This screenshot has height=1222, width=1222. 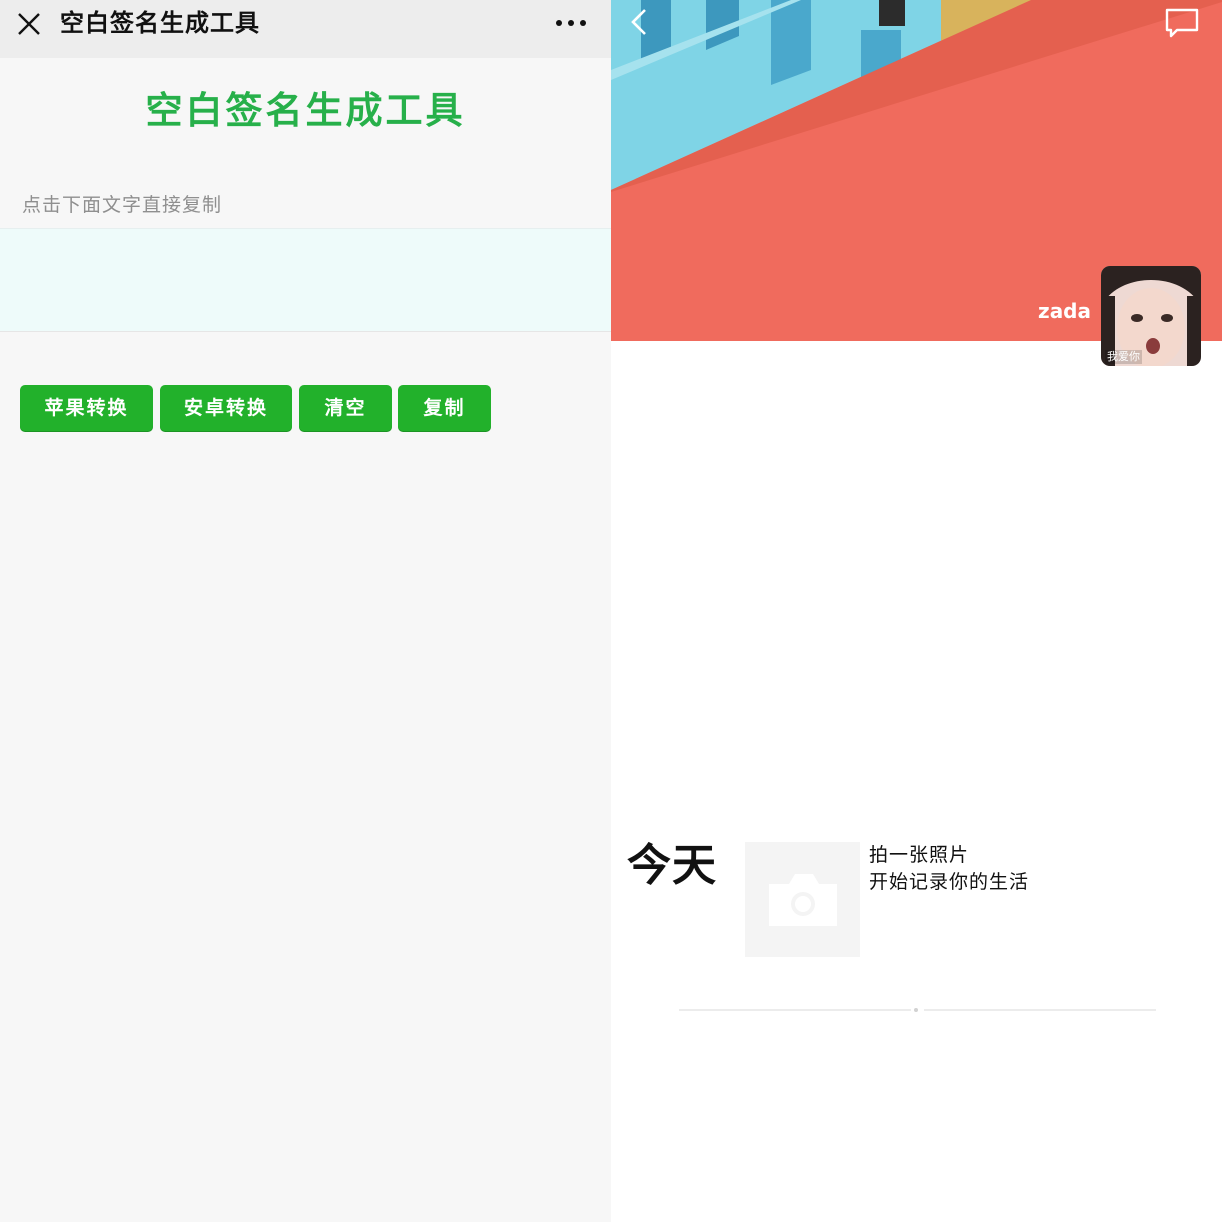 I want to click on message-button, so click(x=1182, y=23).